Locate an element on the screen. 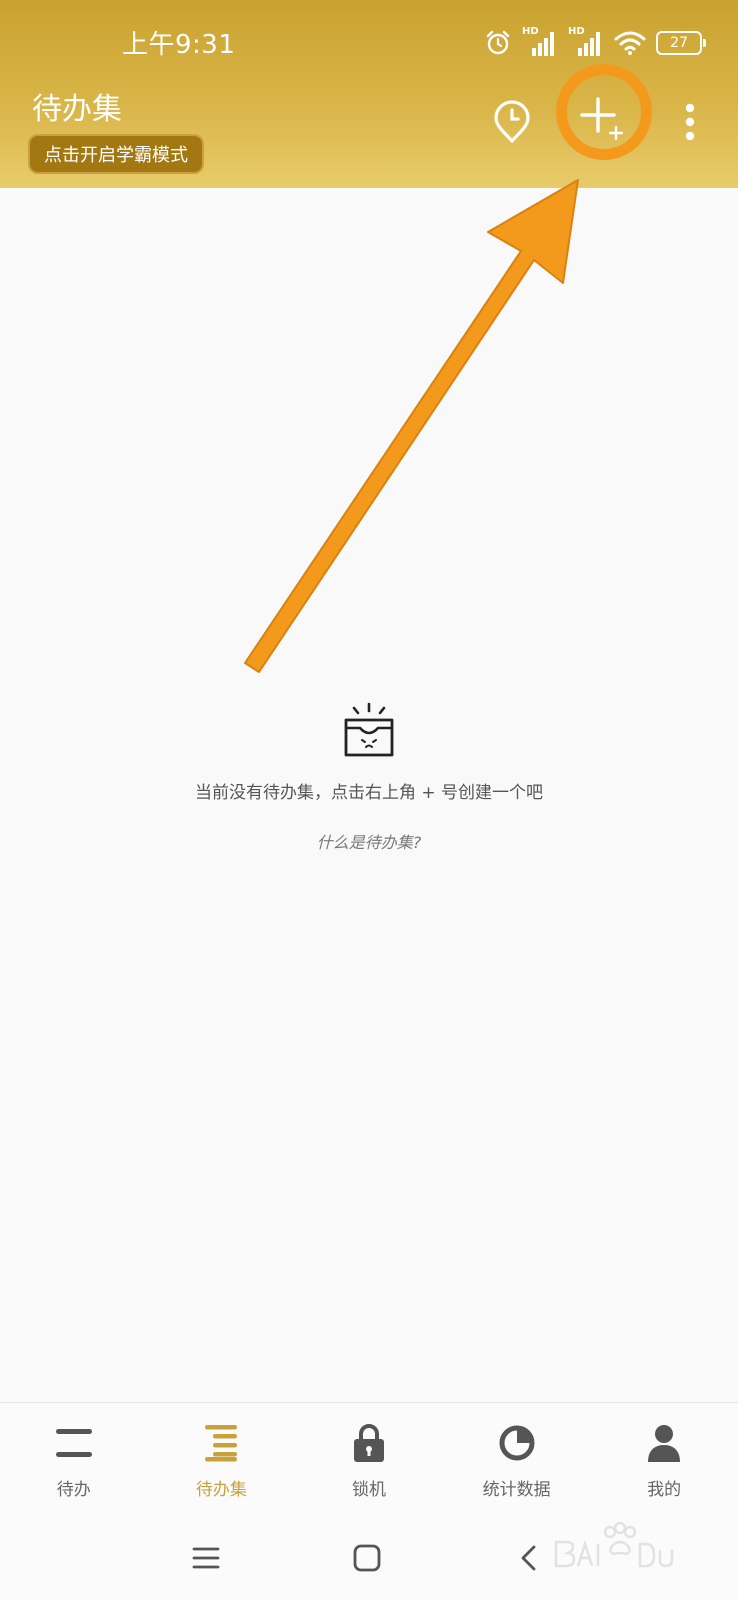 The image size is (738, 1600). back-icon is located at coordinates (528, 1560).